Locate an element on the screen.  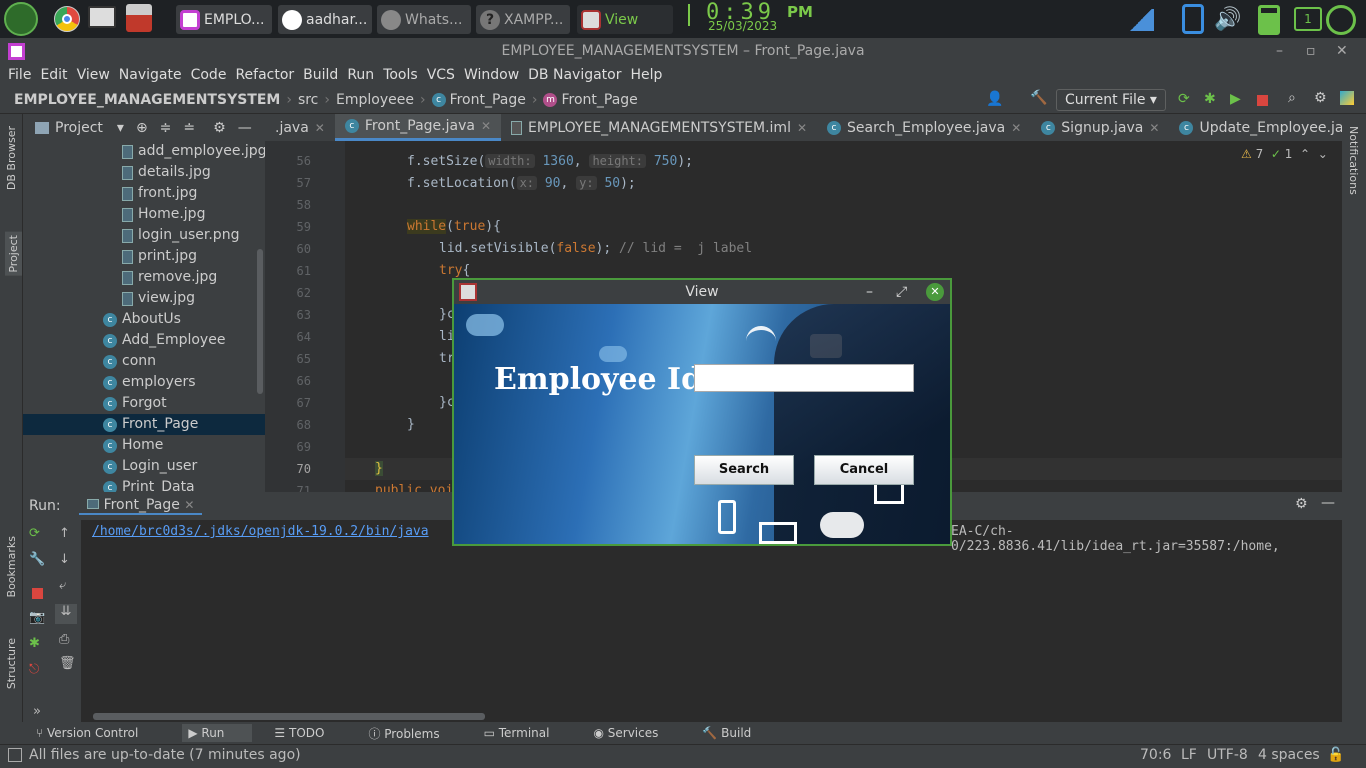
run-tab: Front_Page ✕ is located at coordinates (140, 506).